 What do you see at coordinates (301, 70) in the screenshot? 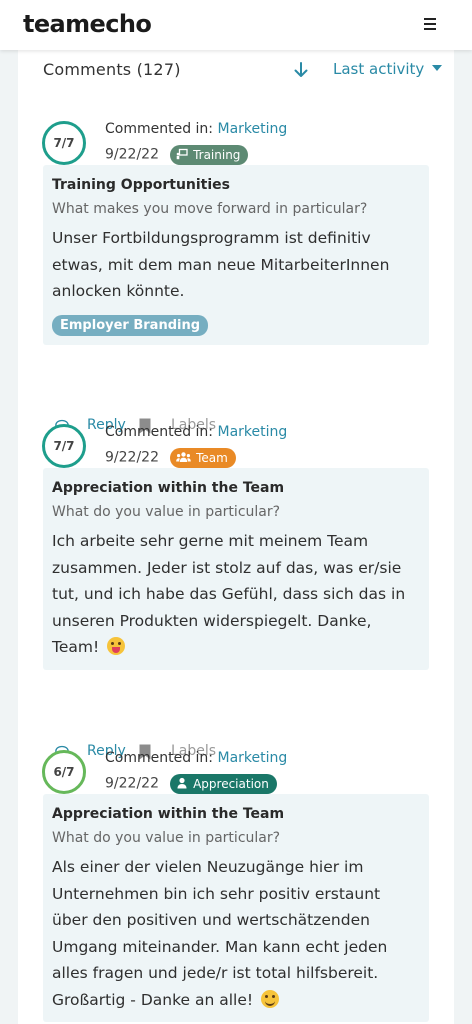
I see `arrow-down-icon` at bounding box center [301, 70].